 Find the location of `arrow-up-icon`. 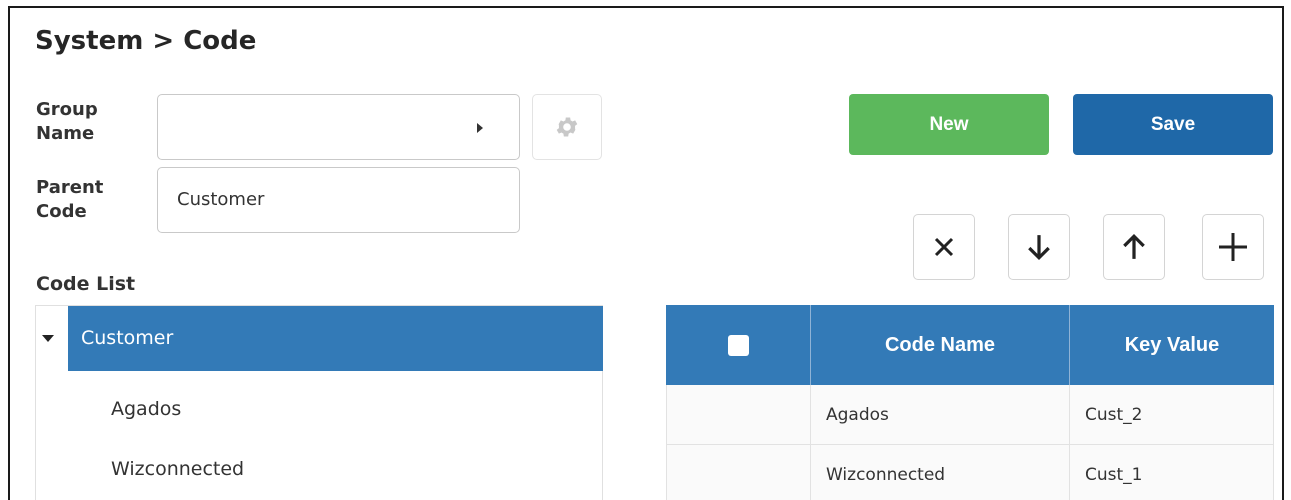

arrow-up-icon is located at coordinates (1134, 246).